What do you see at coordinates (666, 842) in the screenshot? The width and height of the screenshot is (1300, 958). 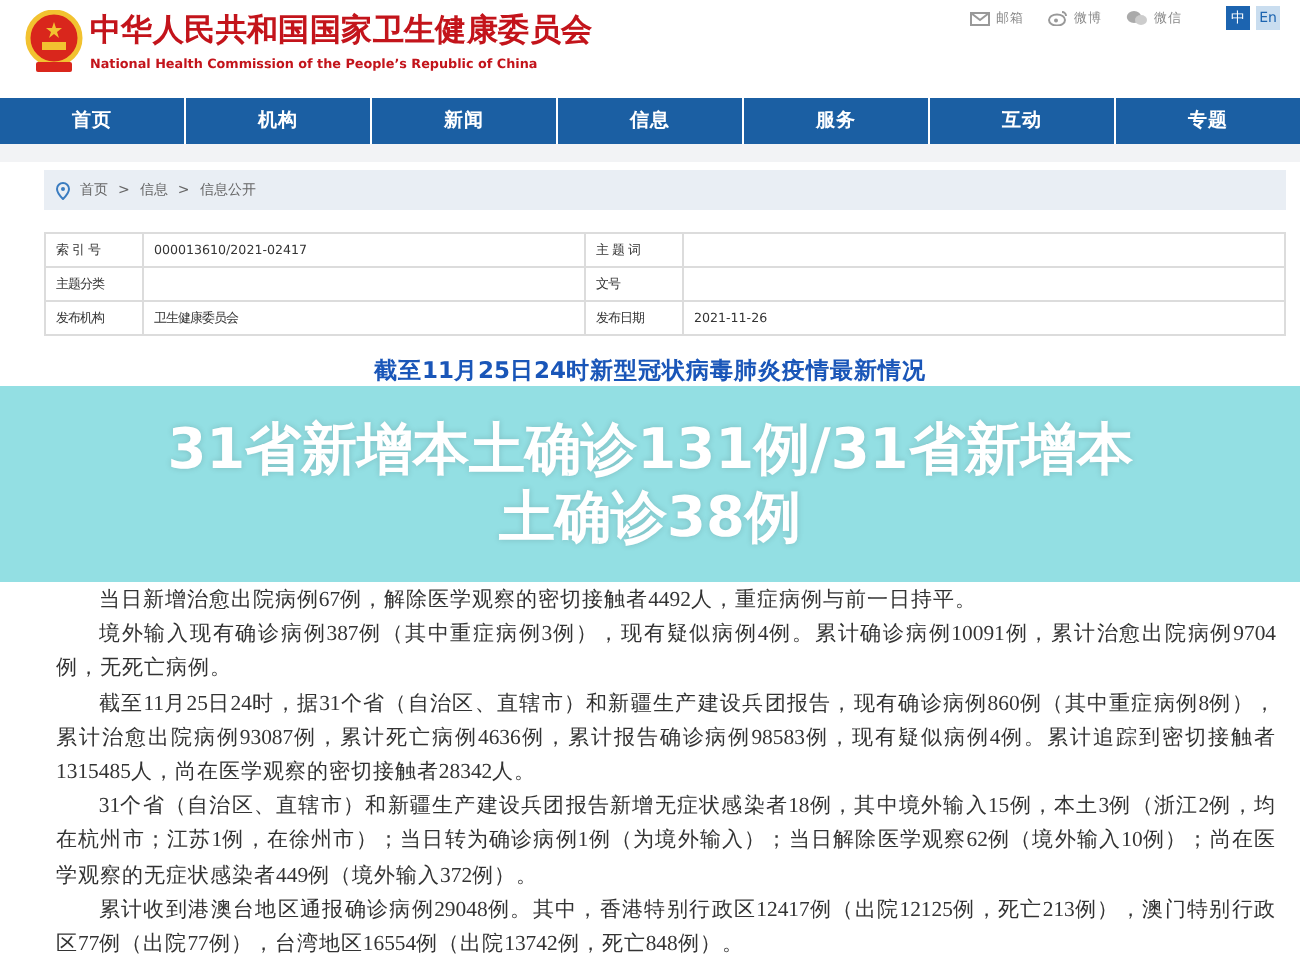 I see `article-paragraph: 31个省（自治区、直辖市）和新疆生产建设兵团报告新增无症状感染者18例，其中境外输入15例，本土3例（浙江2例，均在杭州市；江苏1例，在徐州市）；当日转为确诊病例1例（为境外输入）；当日解除医学观察62例（境外输入10例）；尚在医学观察的无症状感染者449例（境外输入372例）。` at bounding box center [666, 842].